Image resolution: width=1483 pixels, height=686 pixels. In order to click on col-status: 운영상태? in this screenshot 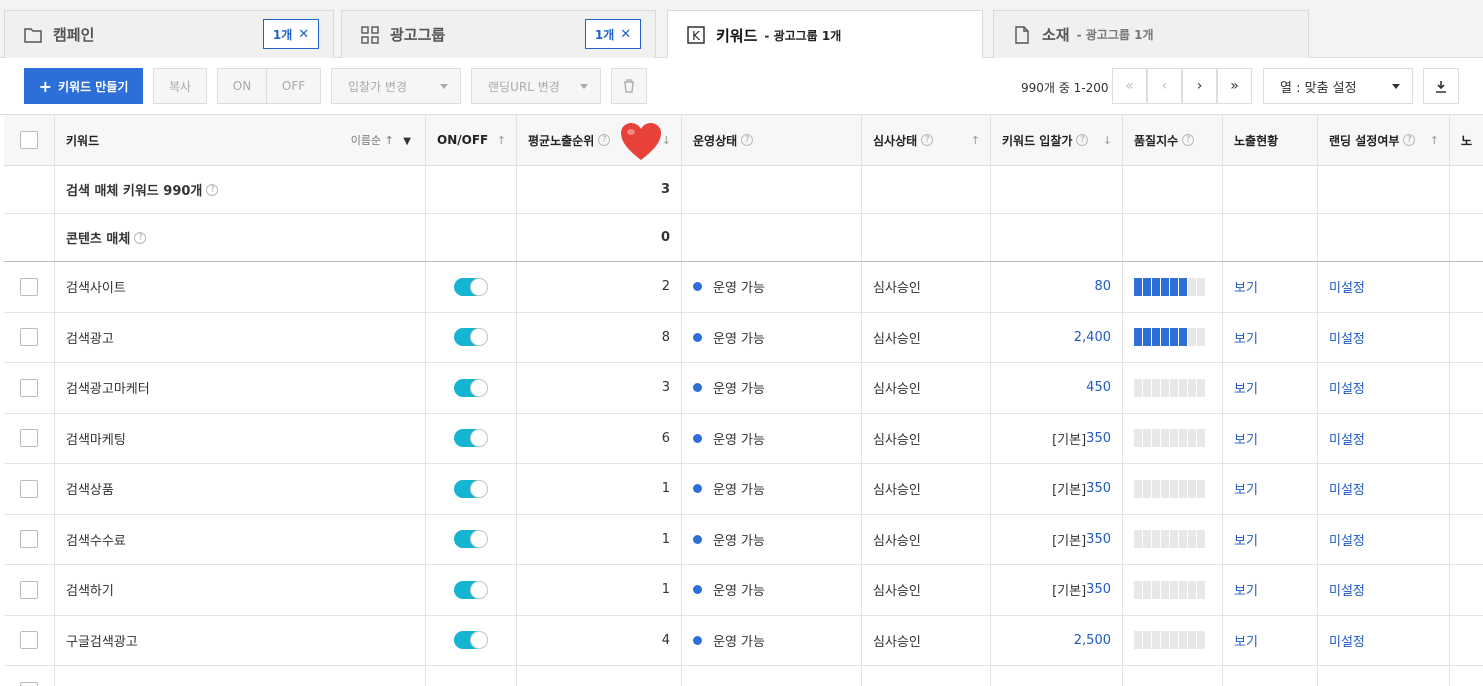, I will do `click(772, 140)`.